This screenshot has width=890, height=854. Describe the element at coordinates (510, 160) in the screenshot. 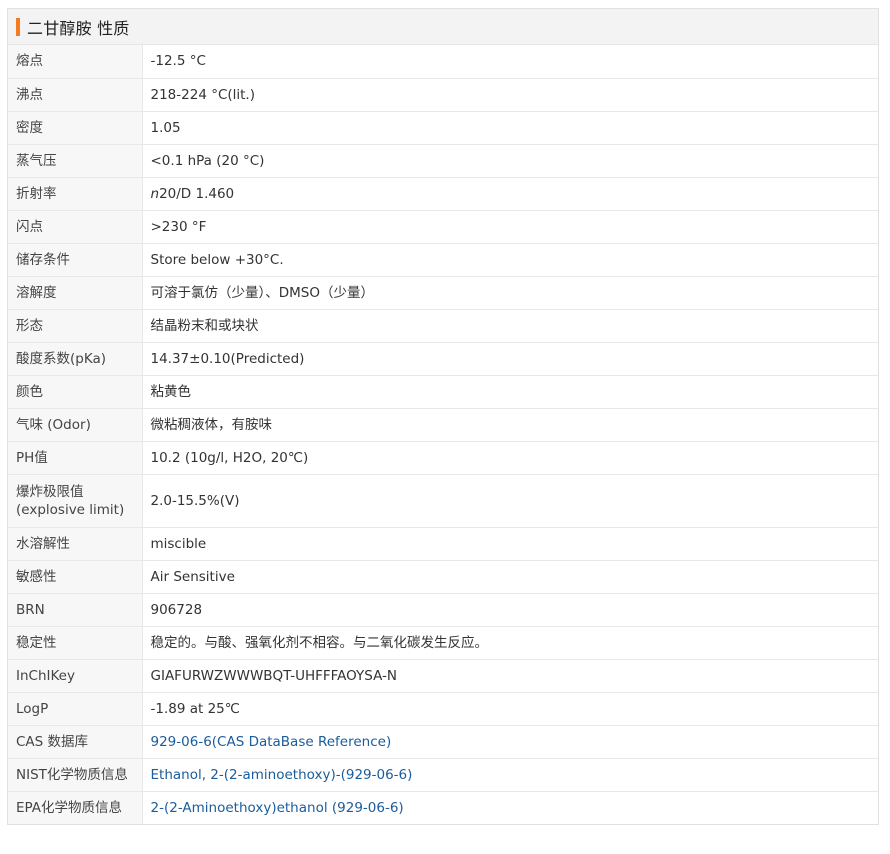

I see `property-value: <0.1 hPa (20 °C)` at that location.